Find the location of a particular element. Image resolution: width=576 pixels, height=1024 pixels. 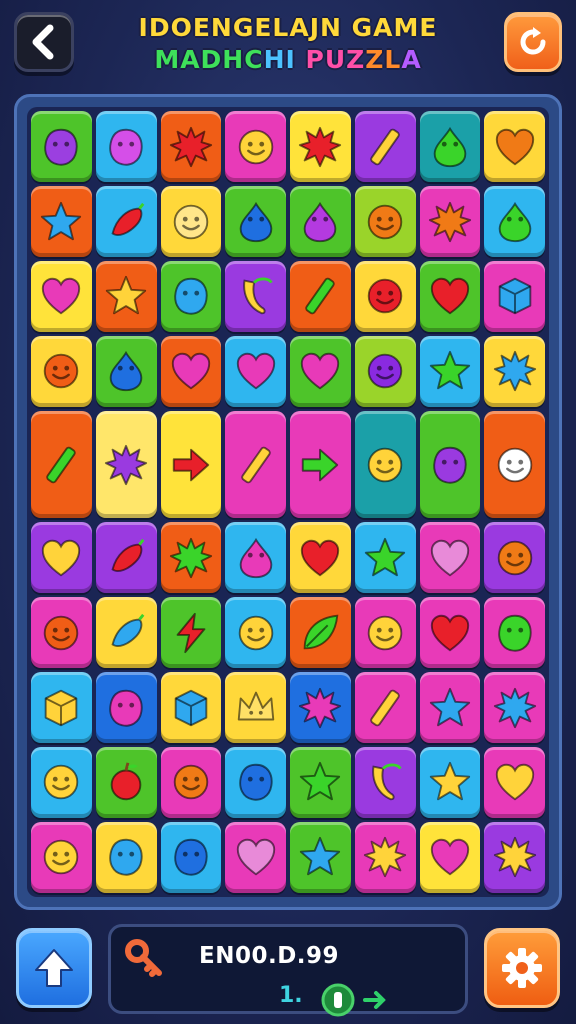

bottom-bar: EN00.D.99 1. is located at coordinates (288, 971).